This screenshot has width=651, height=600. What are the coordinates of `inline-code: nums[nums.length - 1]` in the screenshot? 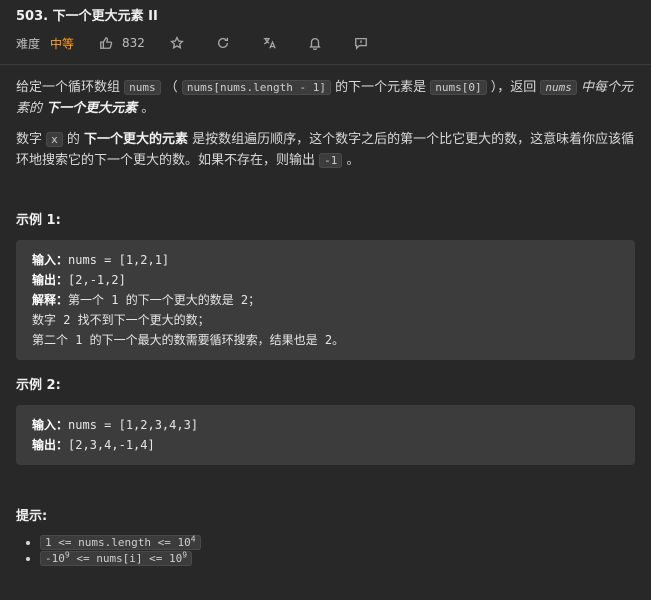 It's located at (256, 87).